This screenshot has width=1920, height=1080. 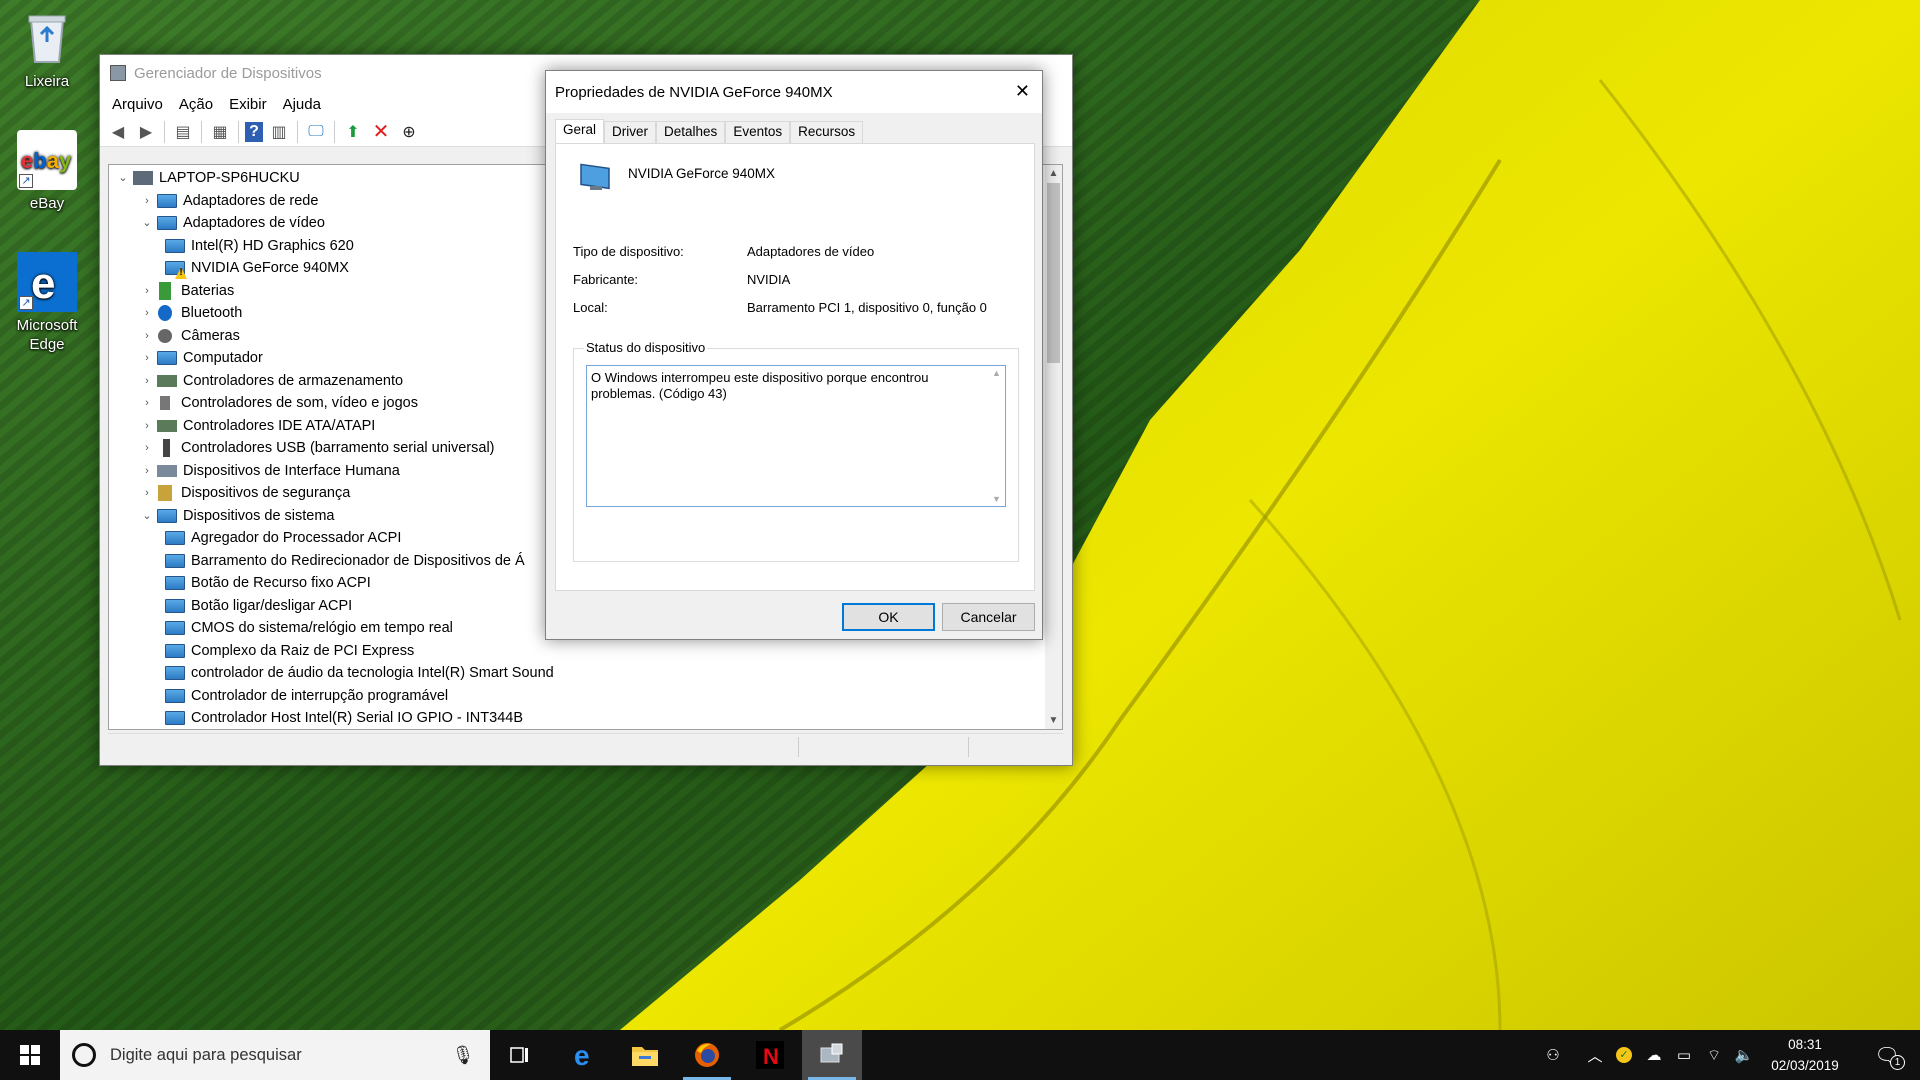 I want to click on taskbar-clock: 08:31 02/03/2019, so click(x=1805, y=1055).